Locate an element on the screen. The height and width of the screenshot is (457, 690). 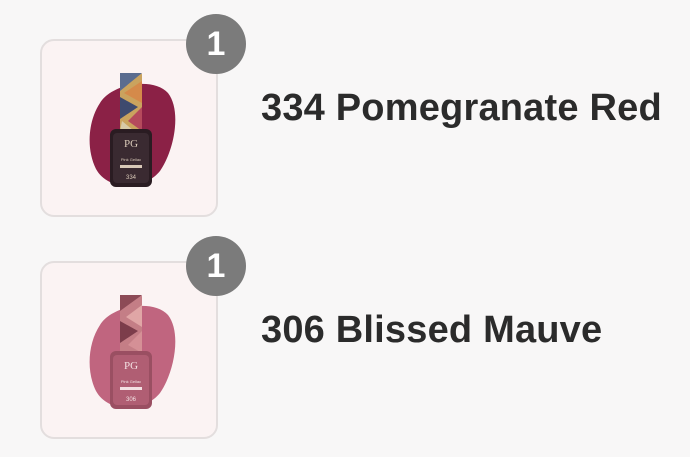
nail-polish-bottle-icon: PG Pink Gellac 334 is located at coordinates (132, 130).